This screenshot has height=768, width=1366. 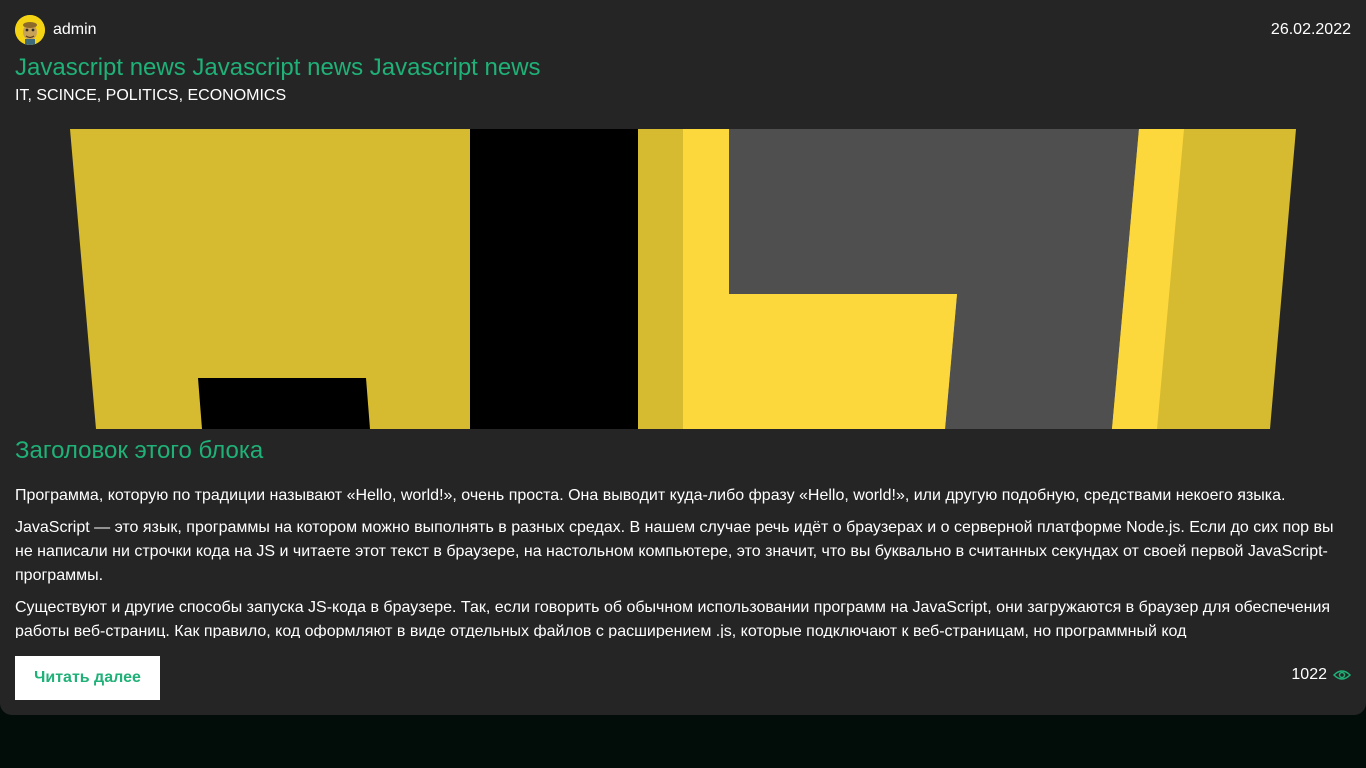 What do you see at coordinates (1342, 675) in the screenshot?
I see `eye-icon` at bounding box center [1342, 675].